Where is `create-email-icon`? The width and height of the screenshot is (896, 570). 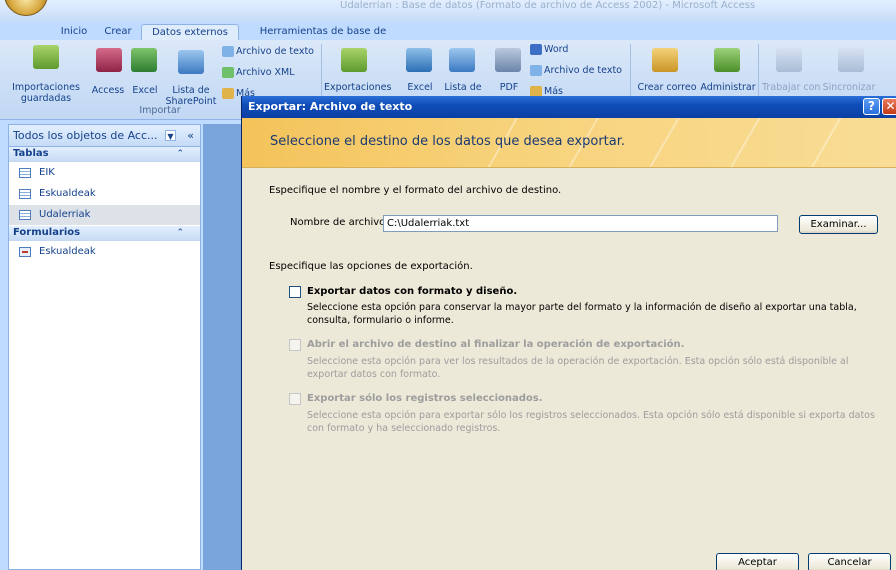 create-email-icon is located at coordinates (665, 60).